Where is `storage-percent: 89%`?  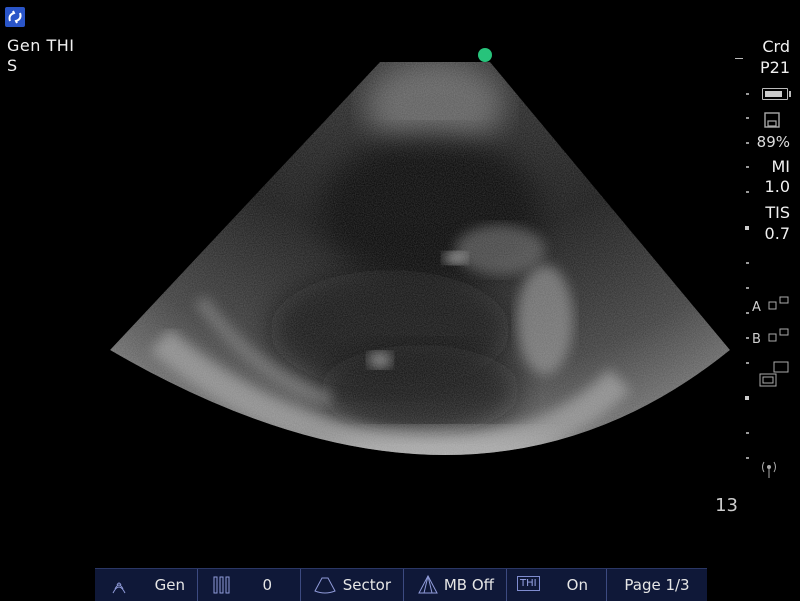
storage-percent: 89% is located at coordinates (773, 142).